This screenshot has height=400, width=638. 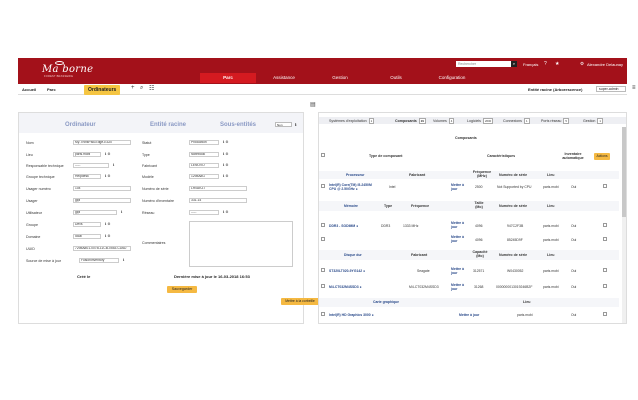 What do you see at coordinates (87, 176) in the screenshot?
I see `groupe-technique-select: Helpdesk` at bounding box center [87, 176].